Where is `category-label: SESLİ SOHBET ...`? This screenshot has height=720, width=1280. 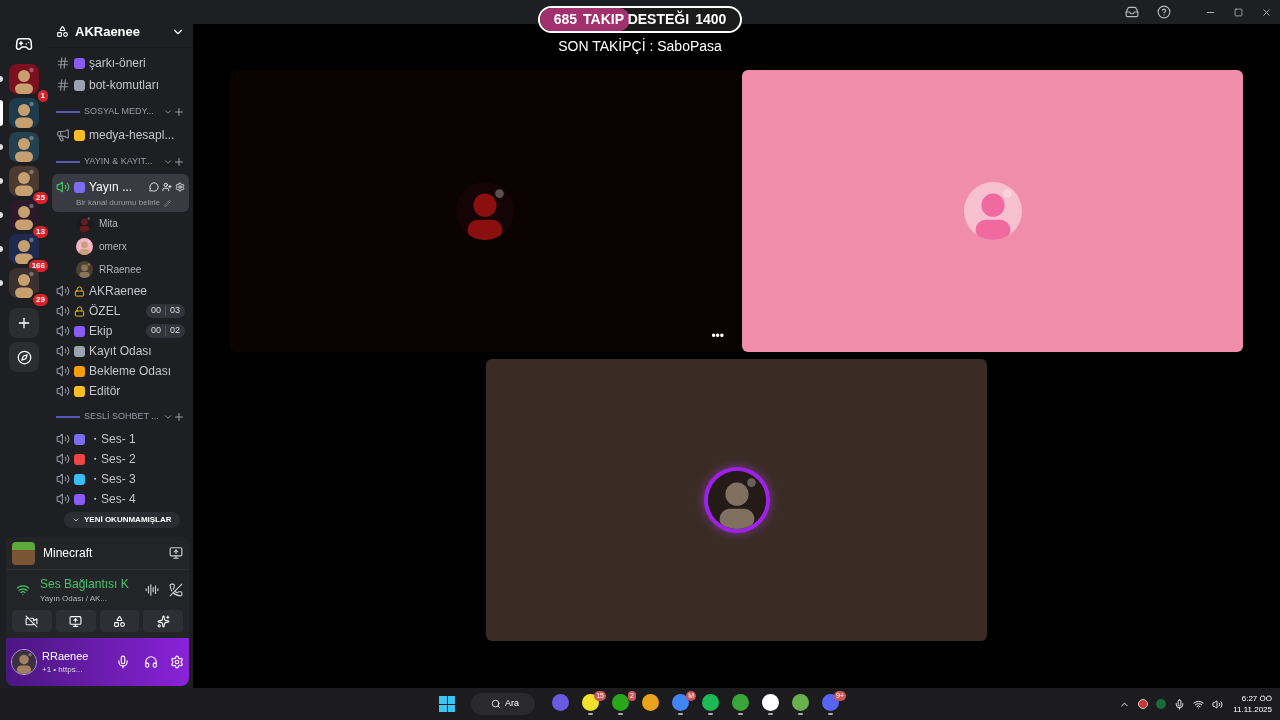 category-label: SESLİ SOHBET ... is located at coordinates (123, 417).